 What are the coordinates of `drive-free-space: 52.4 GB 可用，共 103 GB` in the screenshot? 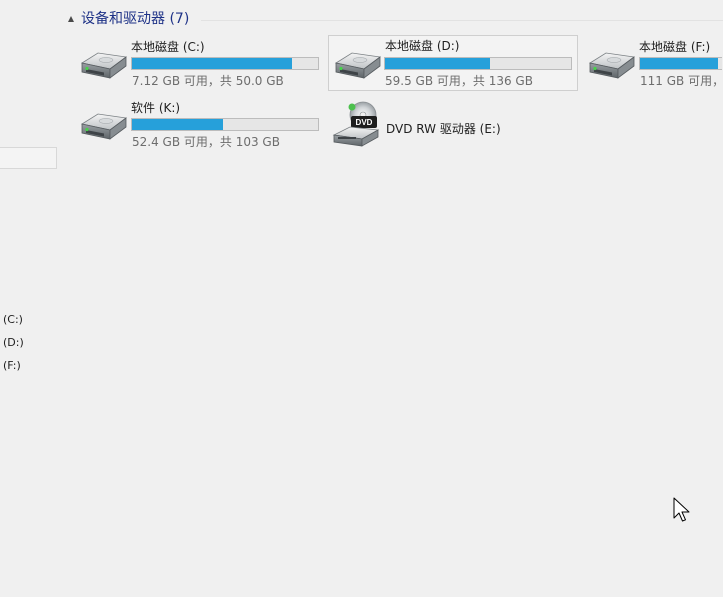 It's located at (206, 142).